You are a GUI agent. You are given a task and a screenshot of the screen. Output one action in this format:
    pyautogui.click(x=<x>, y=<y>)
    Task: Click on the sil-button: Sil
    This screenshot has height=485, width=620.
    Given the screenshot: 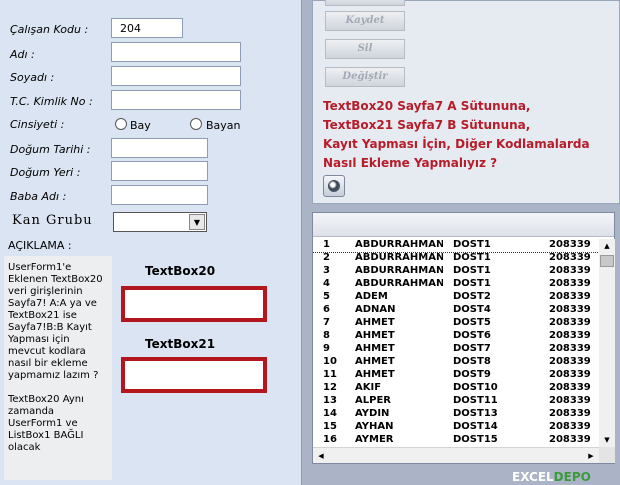 What is the action you would take?
    pyautogui.click(x=365, y=49)
    